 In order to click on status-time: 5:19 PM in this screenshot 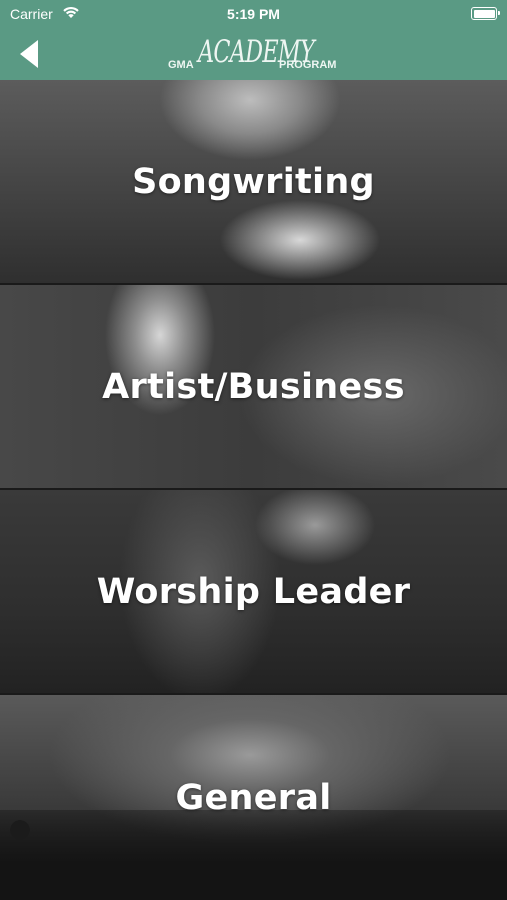, I will do `click(253, 14)`.